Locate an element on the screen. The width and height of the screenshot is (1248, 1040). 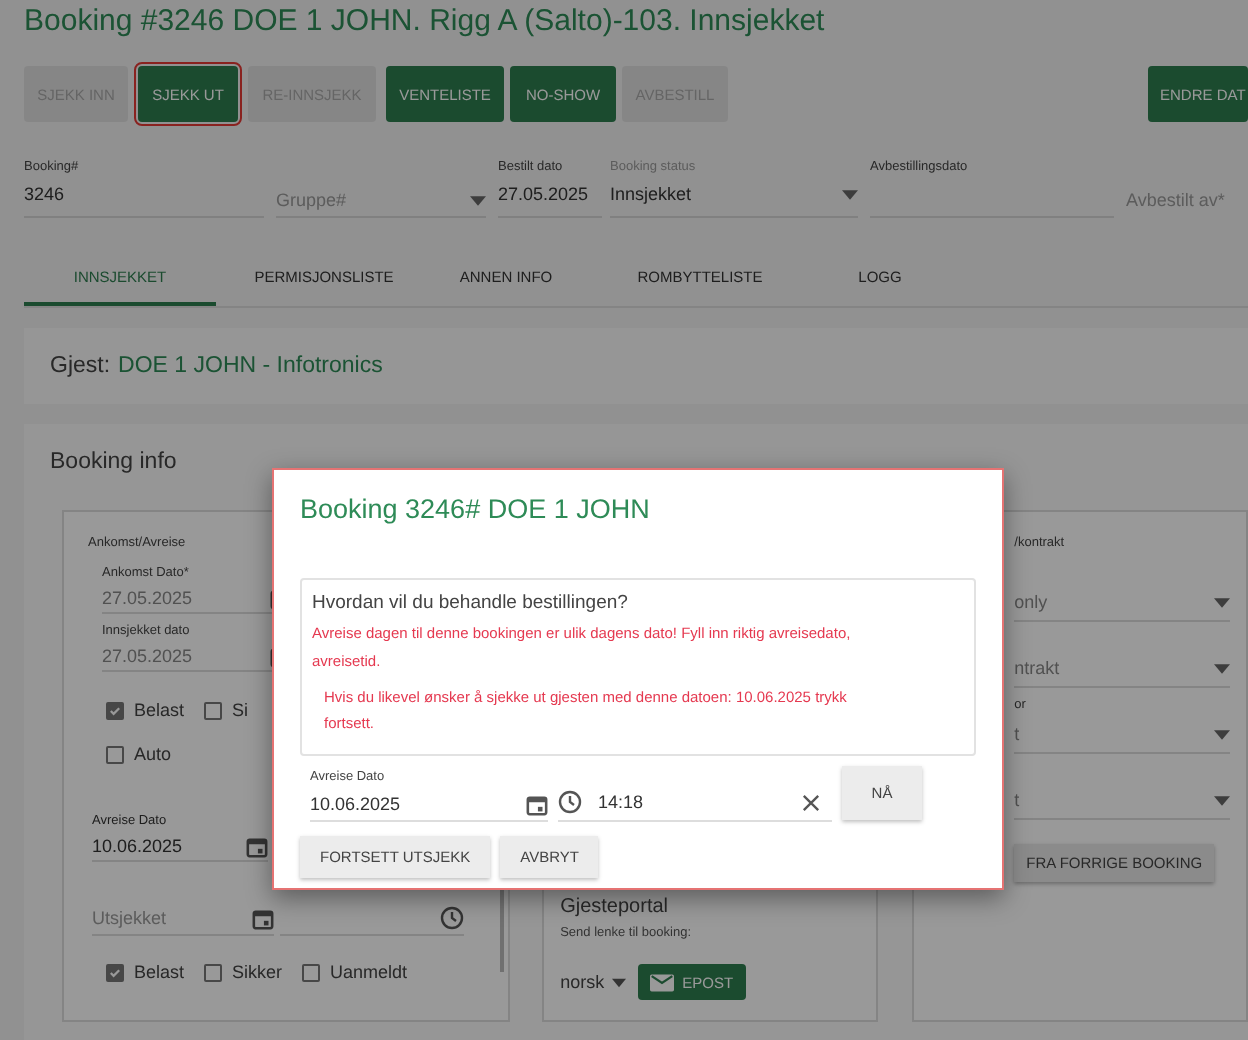
time-field: 14:18 is located at coordinates (695, 803).